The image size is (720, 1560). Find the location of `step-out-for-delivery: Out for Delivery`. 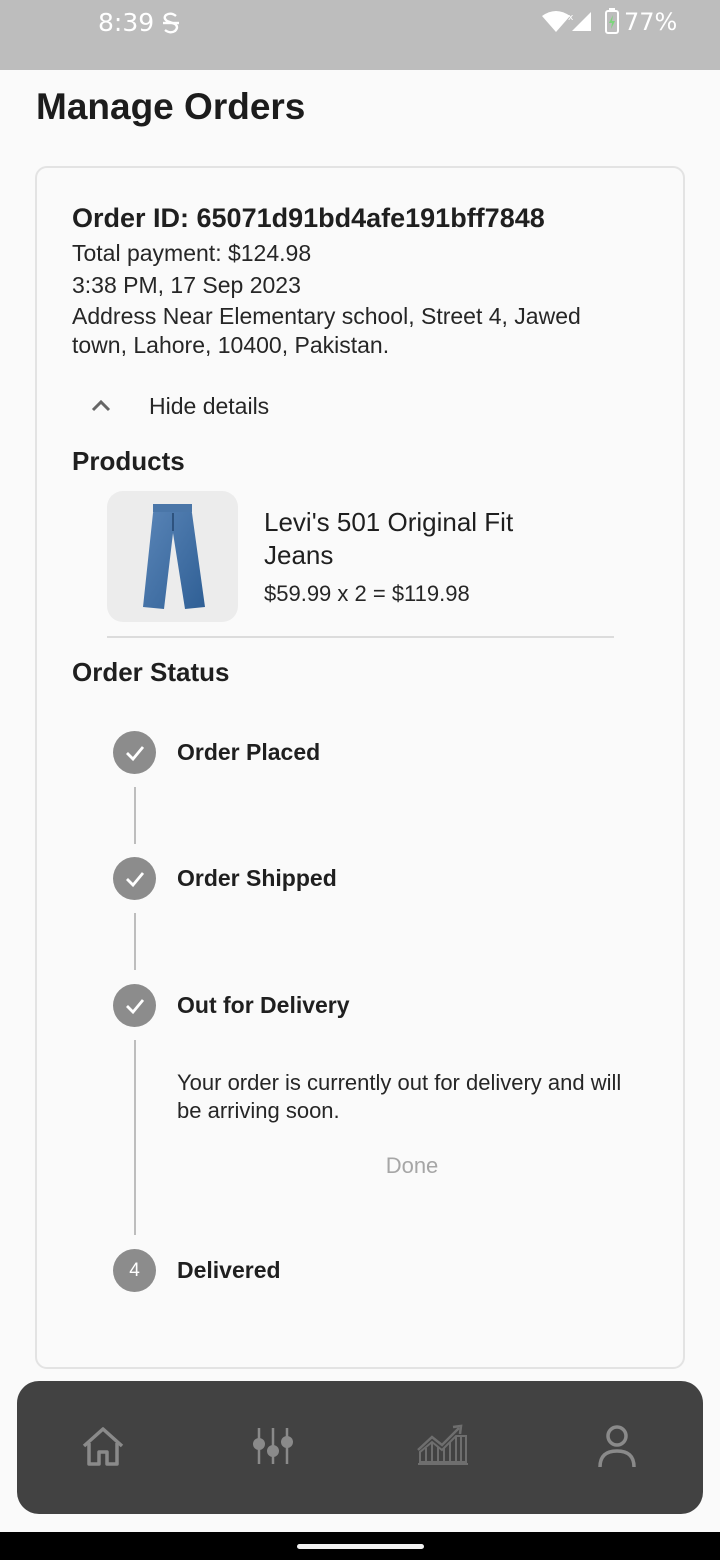

step-out-for-delivery: Out for Delivery is located at coordinates (263, 1005).